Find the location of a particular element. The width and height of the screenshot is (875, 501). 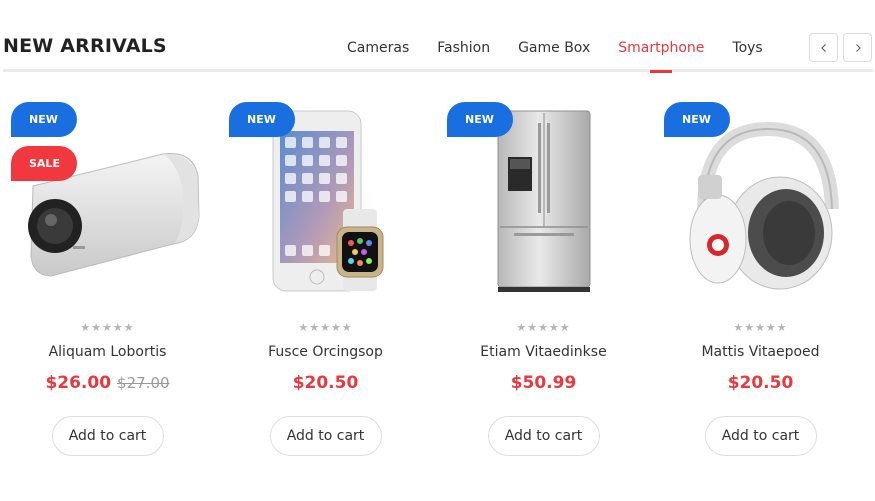

price-row: $50.99 is located at coordinates (543, 383).